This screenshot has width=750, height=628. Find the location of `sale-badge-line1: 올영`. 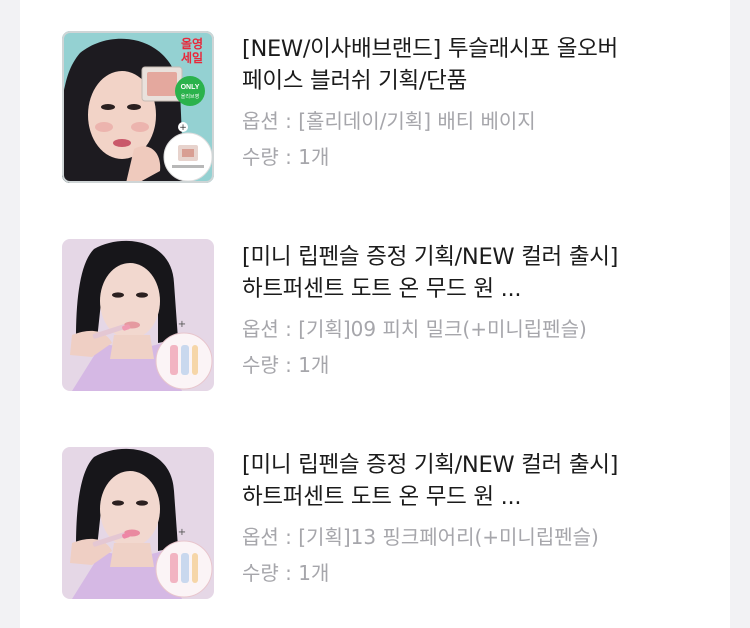

sale-badge-line1: 올영 is located at coordinates (192, 43).